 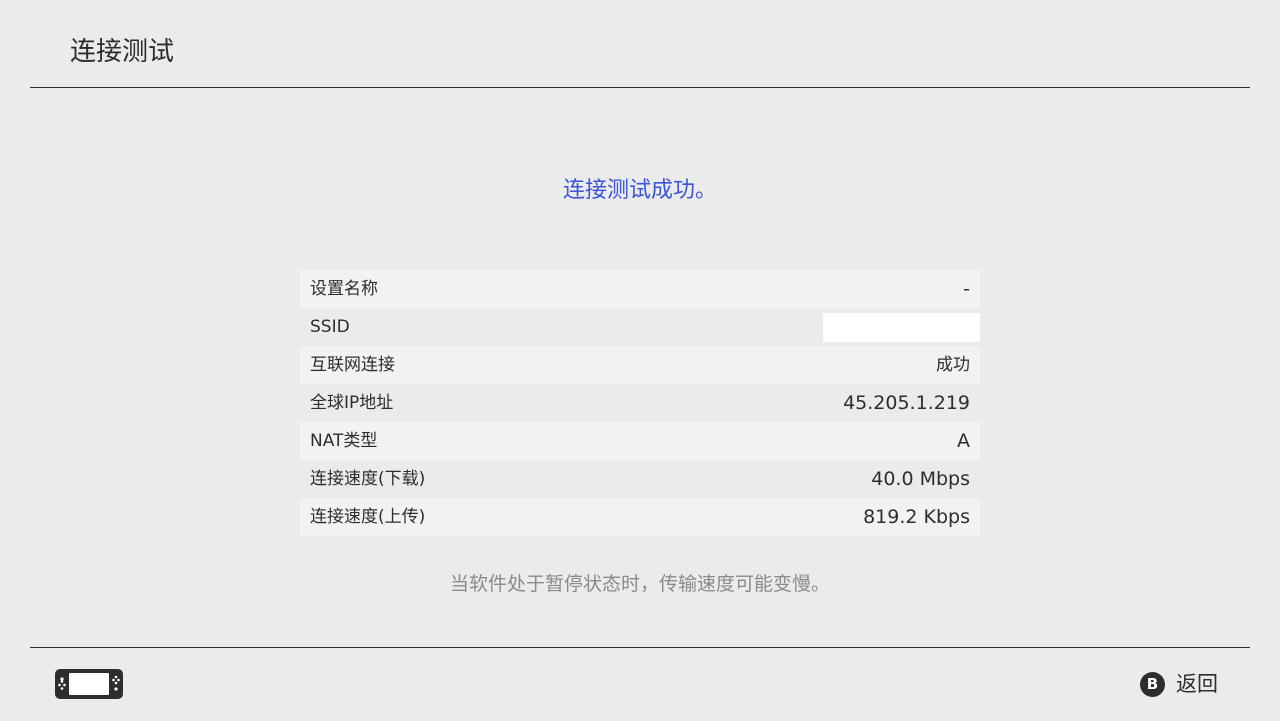 What do you see at coordinates (640, 479) in the screenshot?
I see `info-row-download-speed: 连接速度(下载) 40.0 Mbps` at bounding box center [640, 479].